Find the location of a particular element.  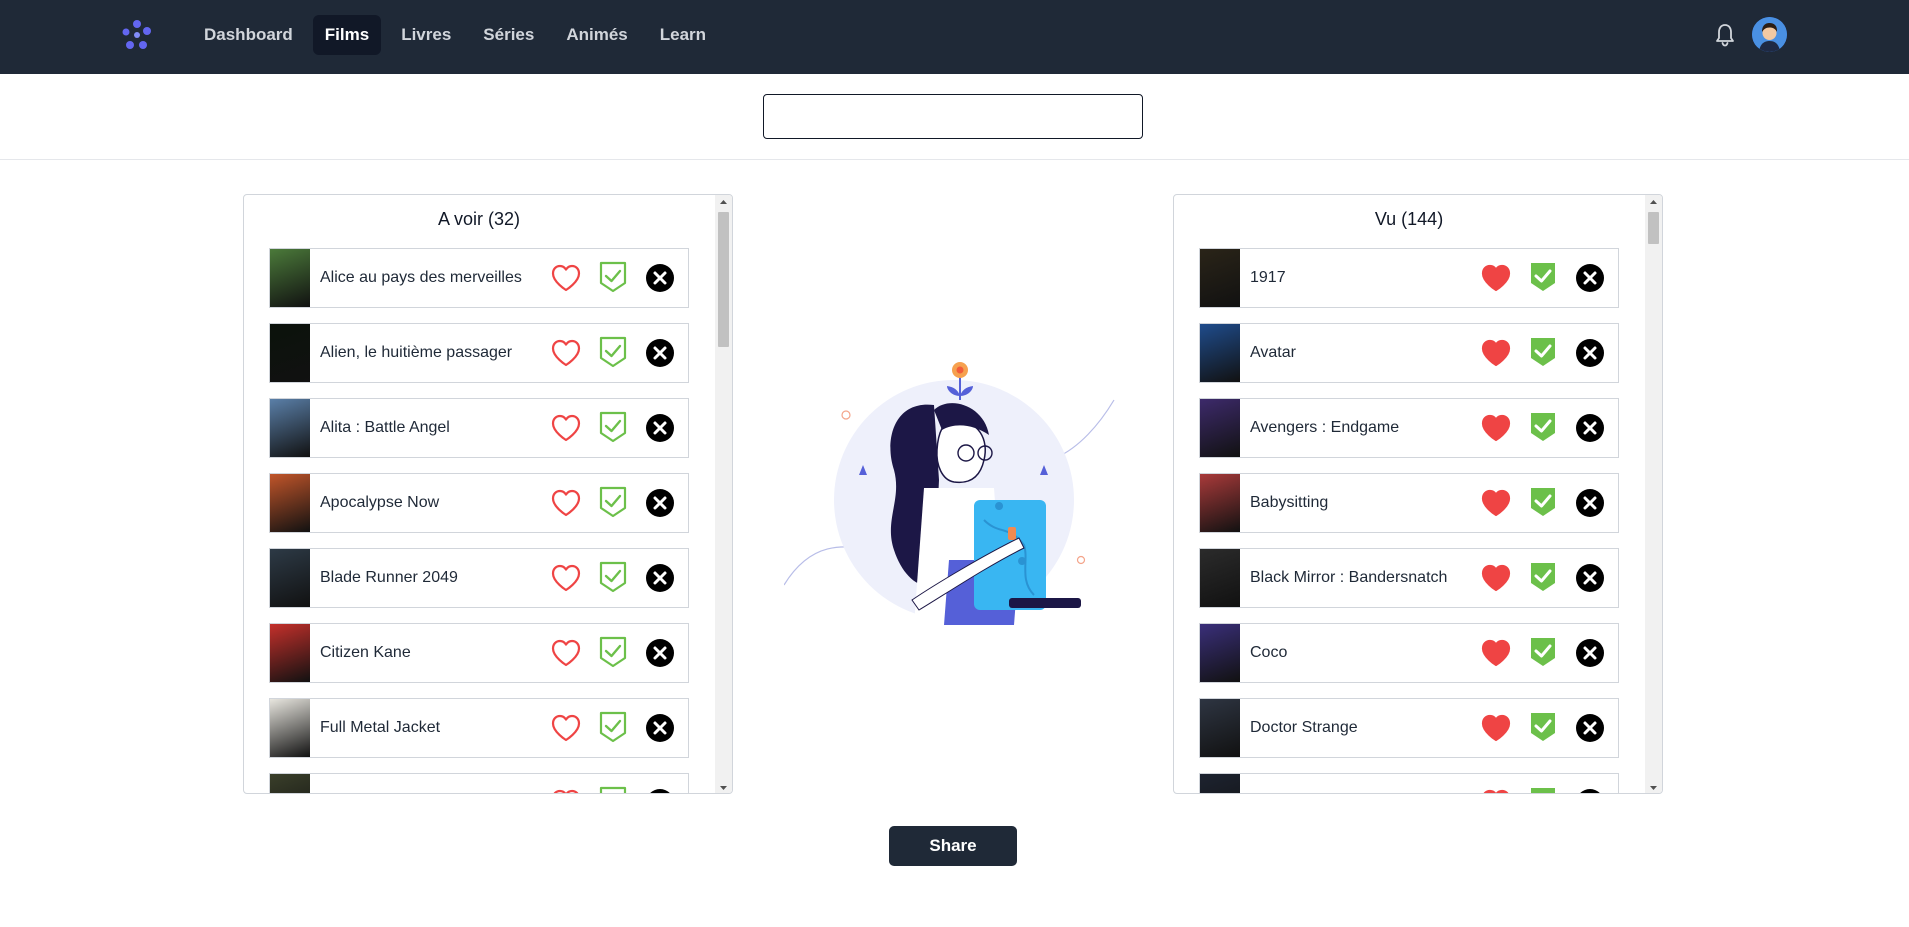

list-item: Citizen Kane is located at coordinates (479, 653).